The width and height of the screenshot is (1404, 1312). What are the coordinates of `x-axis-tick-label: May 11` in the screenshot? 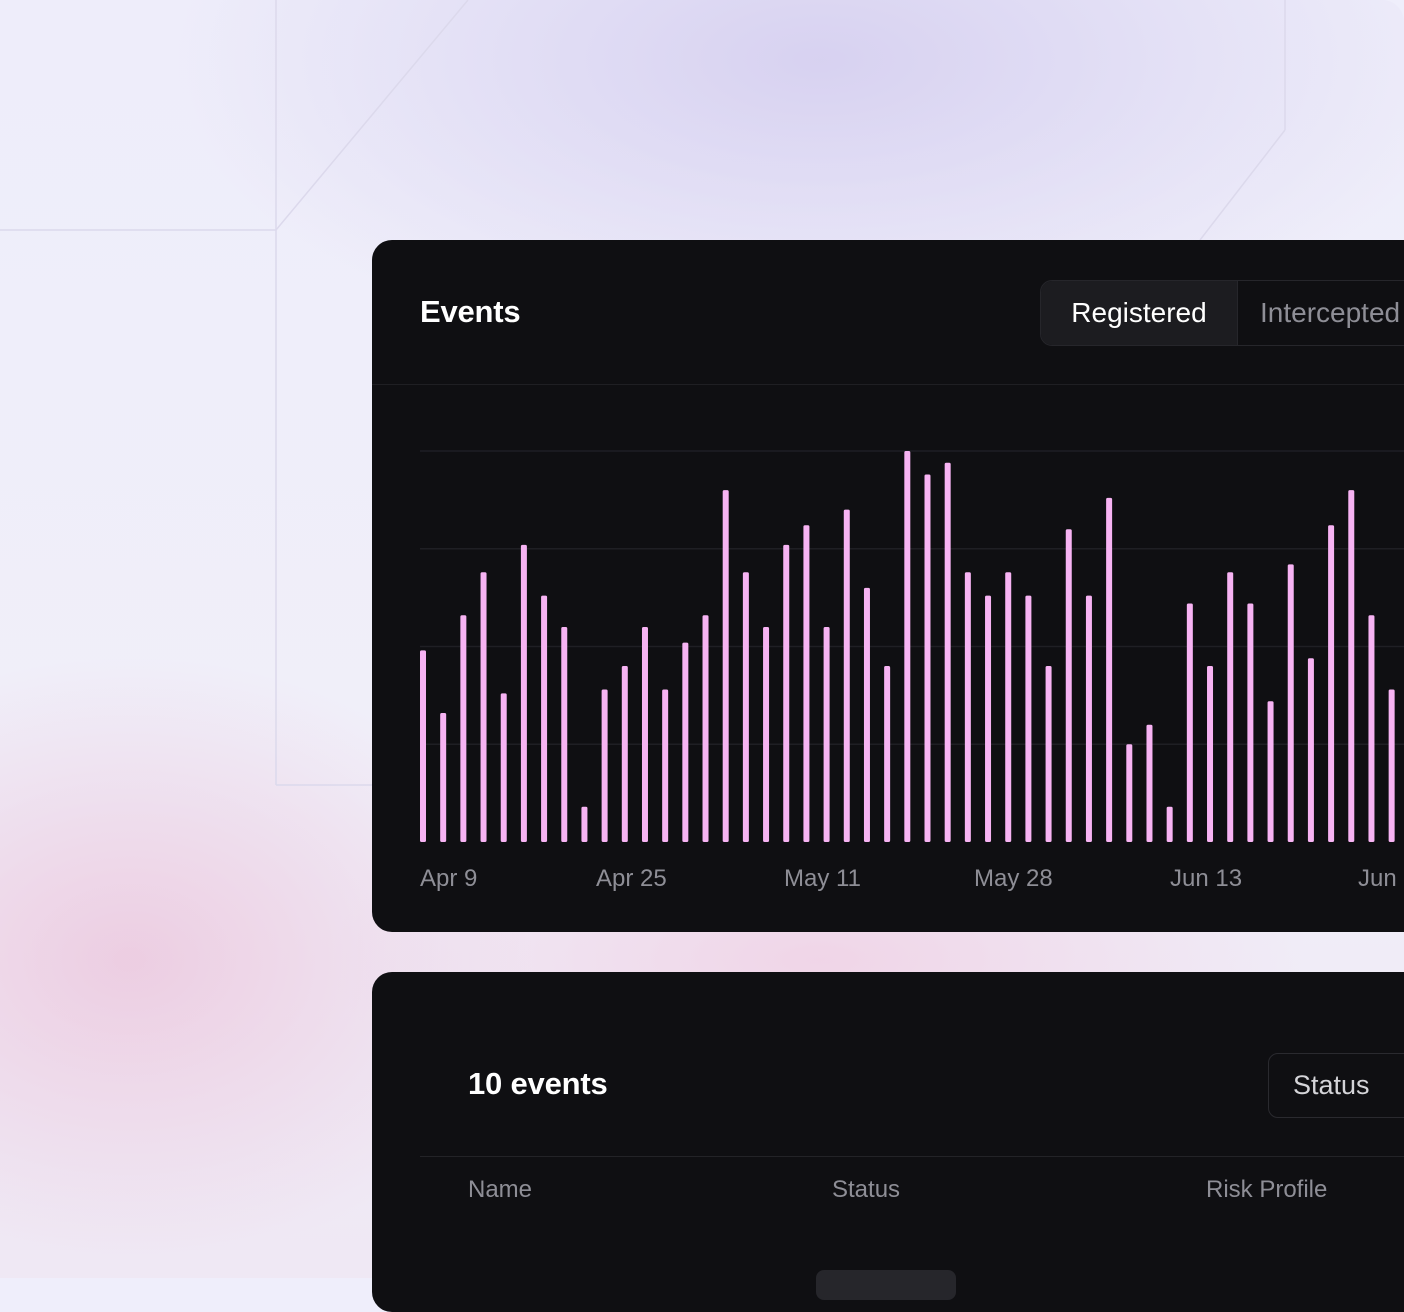 It's located at (822, 878).